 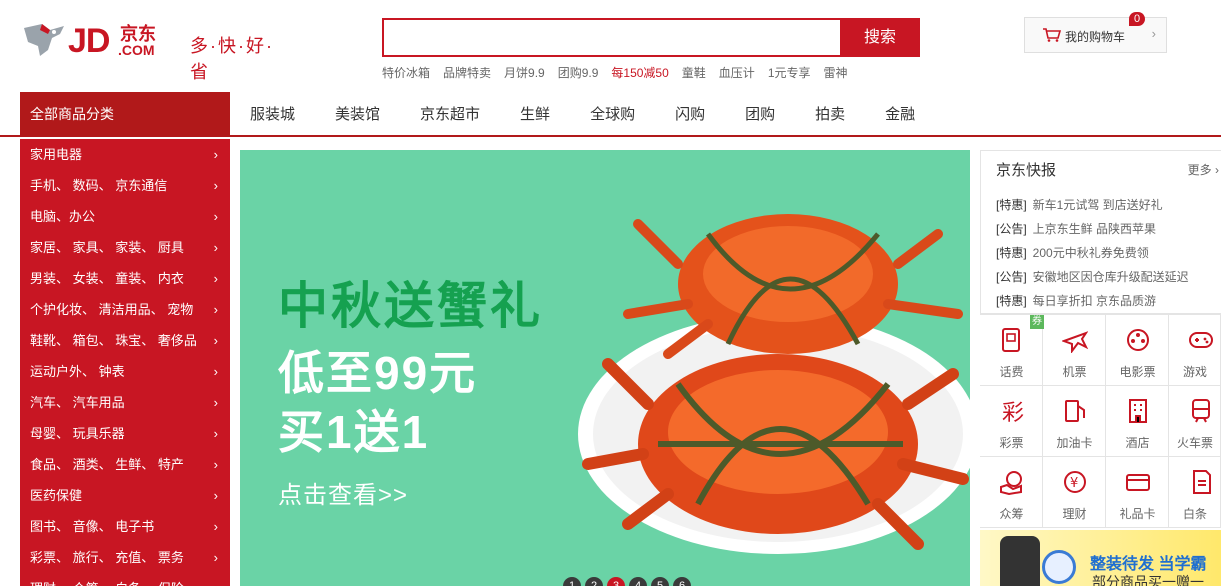 I want to click on search-bar: 搜索, so click(x=651, y=37).